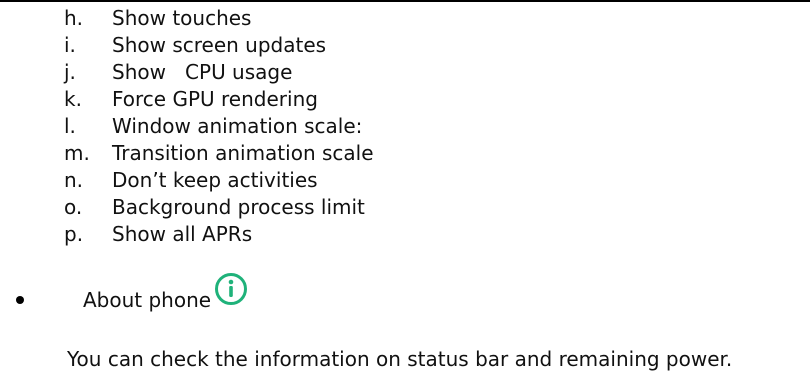 This screenshot has height=385, width=810. I want to click on info-icon, so click(231, 289).